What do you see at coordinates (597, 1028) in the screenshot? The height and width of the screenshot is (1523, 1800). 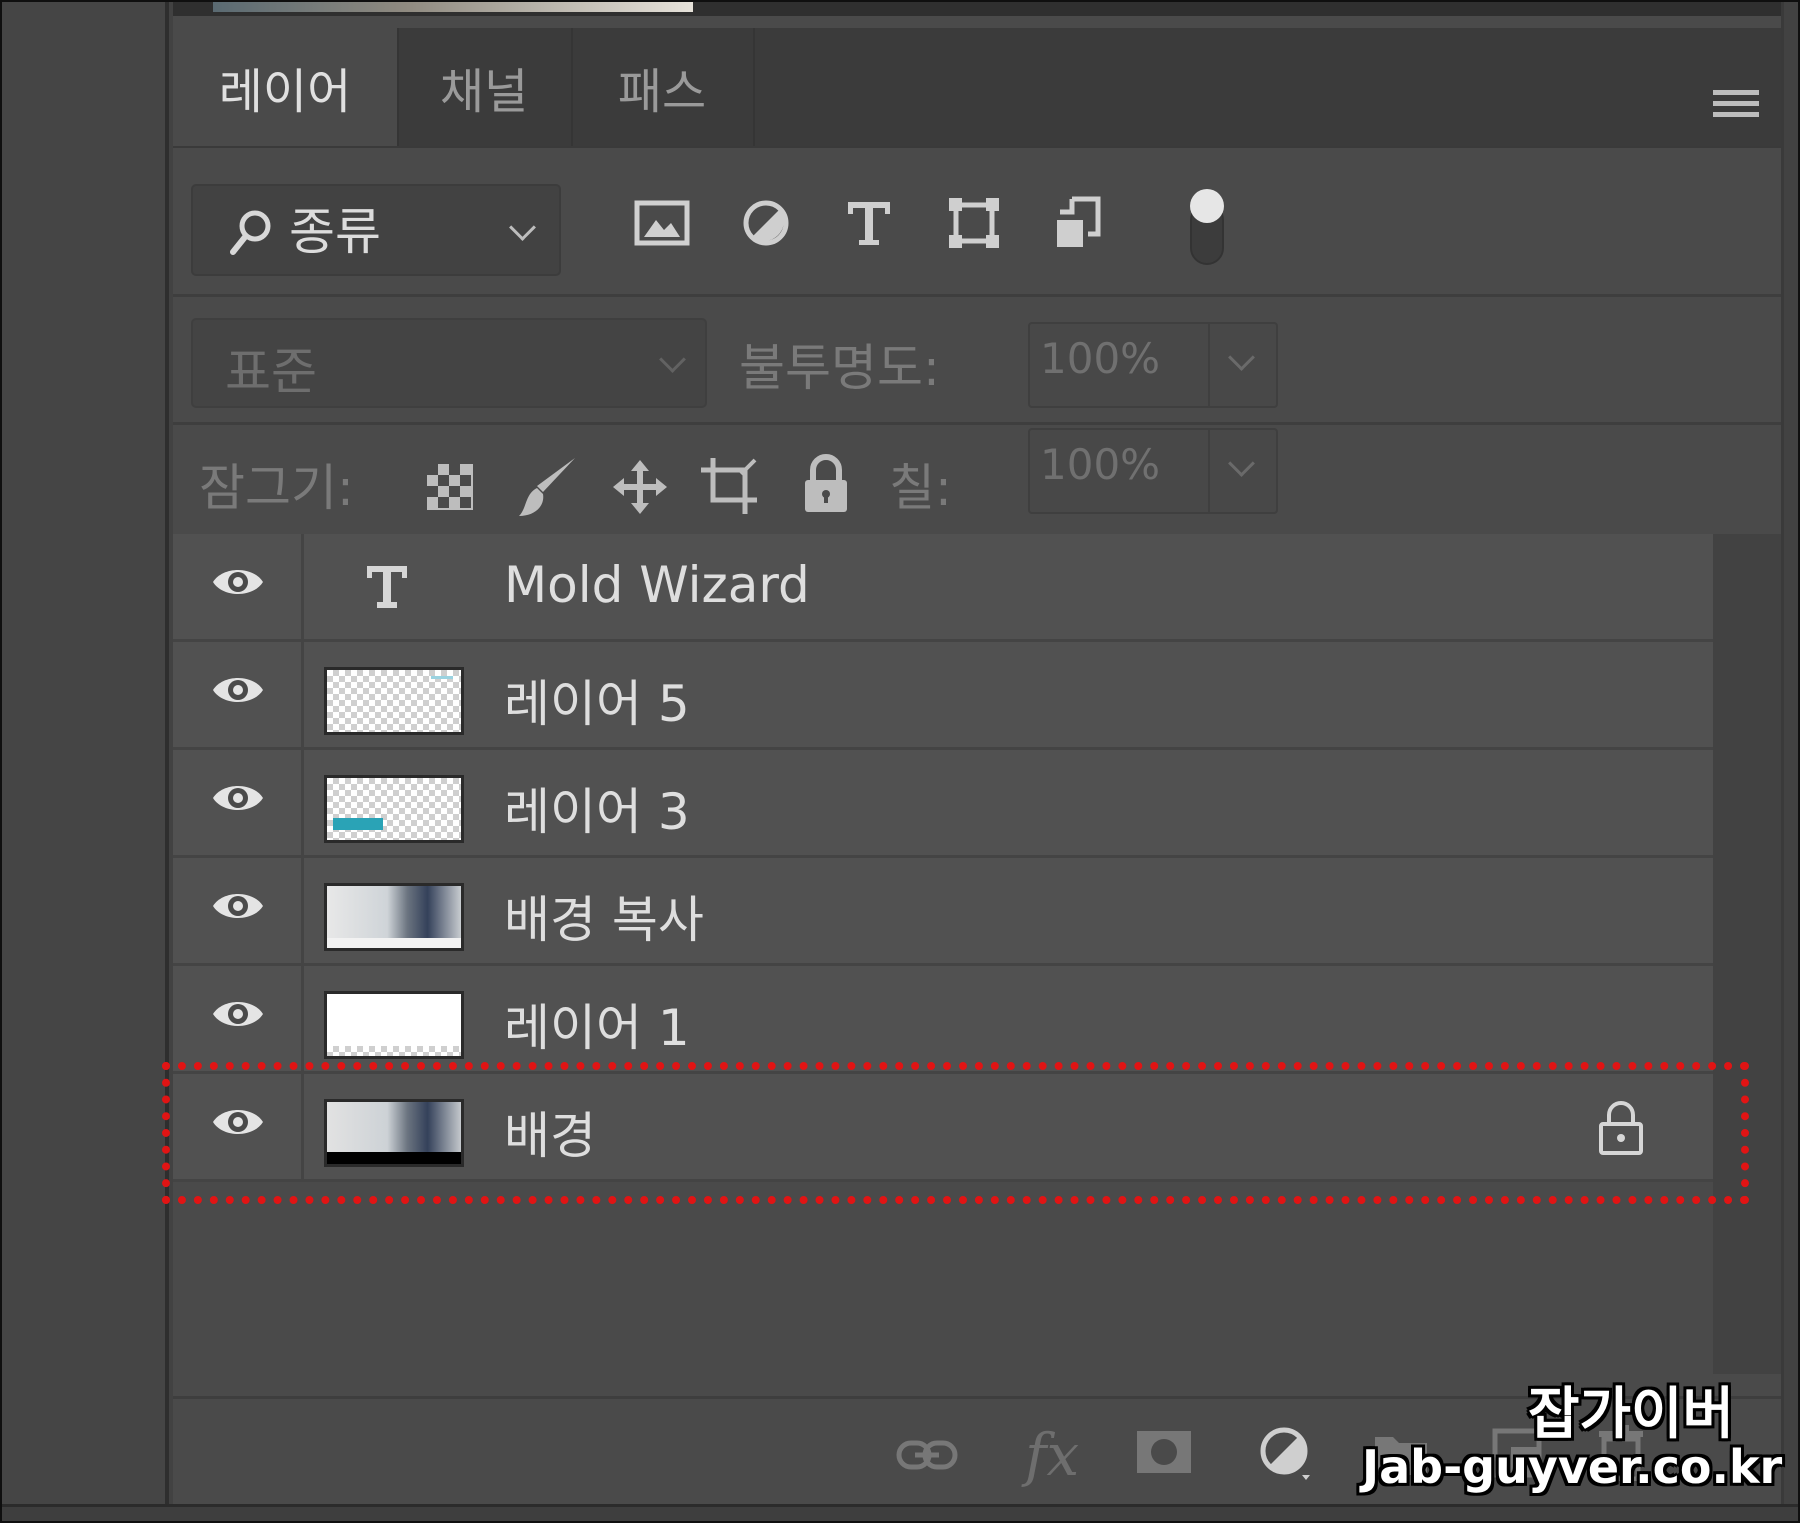 I see `layer-name: 레이어 1` at bounding box center [597, 1028].